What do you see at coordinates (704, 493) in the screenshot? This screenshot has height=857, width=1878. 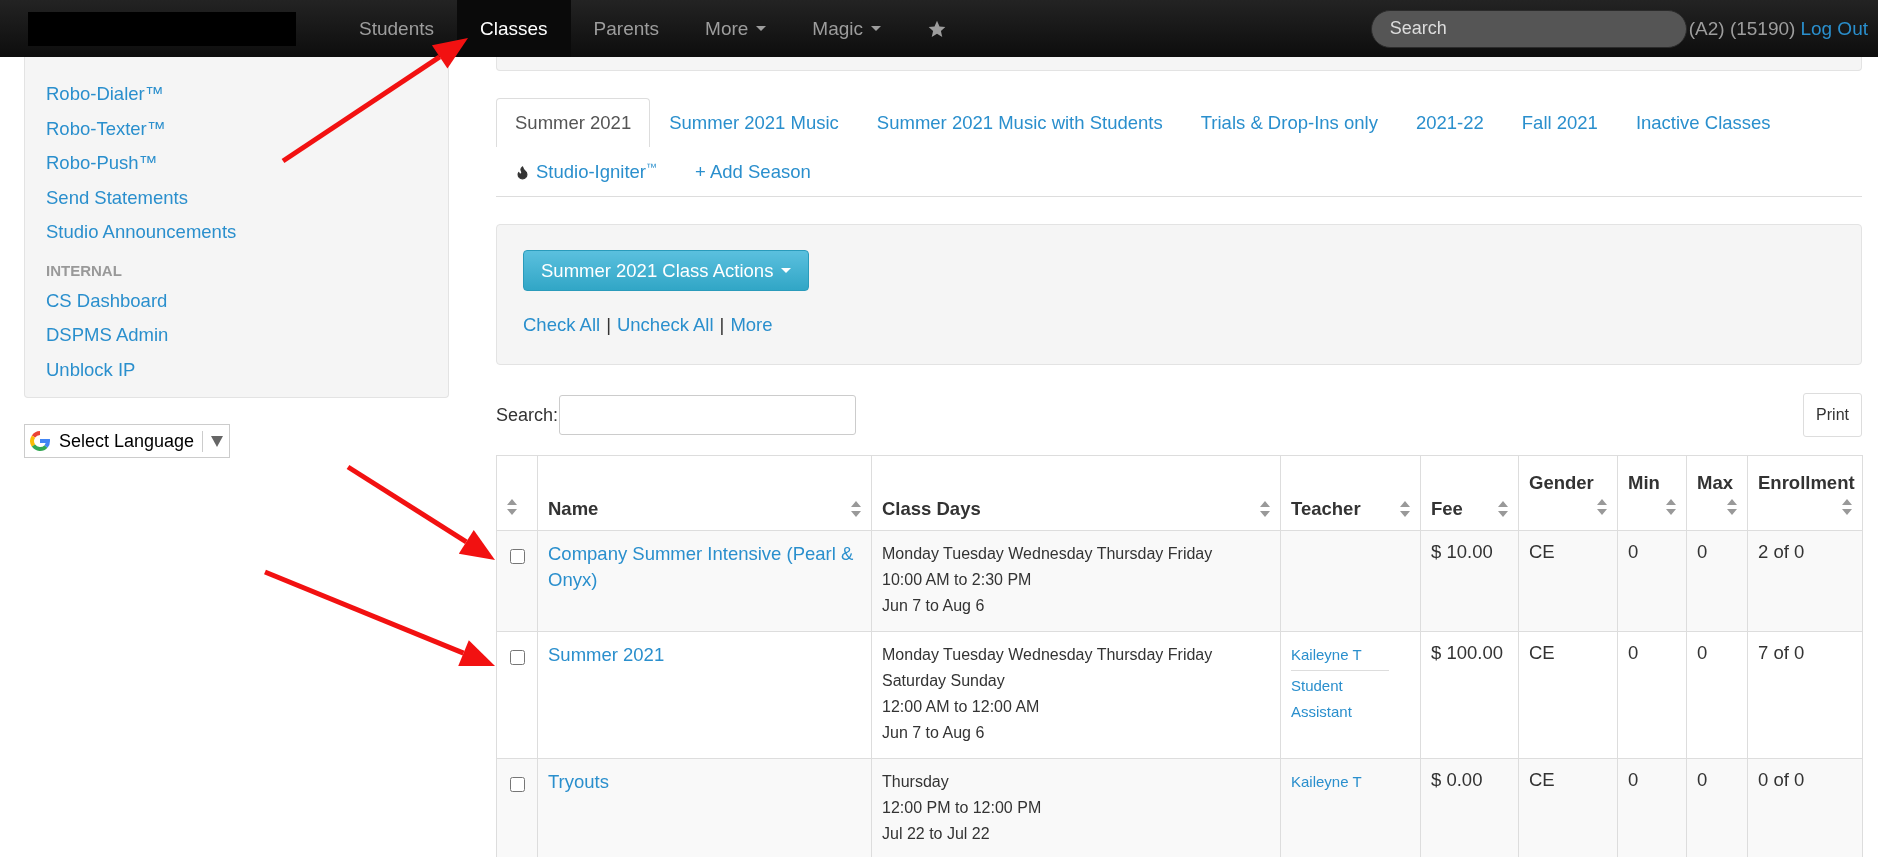 I see `column-header: Name` at bounding box center [704, 493].